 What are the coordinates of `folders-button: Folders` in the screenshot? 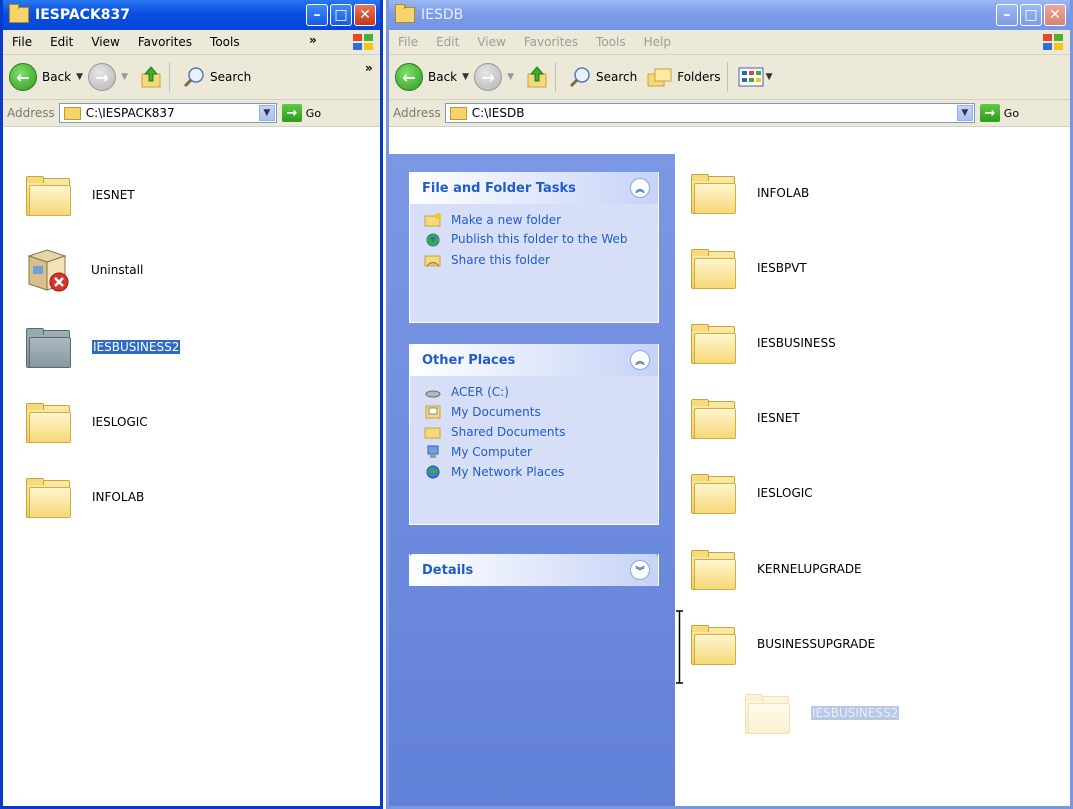 It's located at (684, 77).